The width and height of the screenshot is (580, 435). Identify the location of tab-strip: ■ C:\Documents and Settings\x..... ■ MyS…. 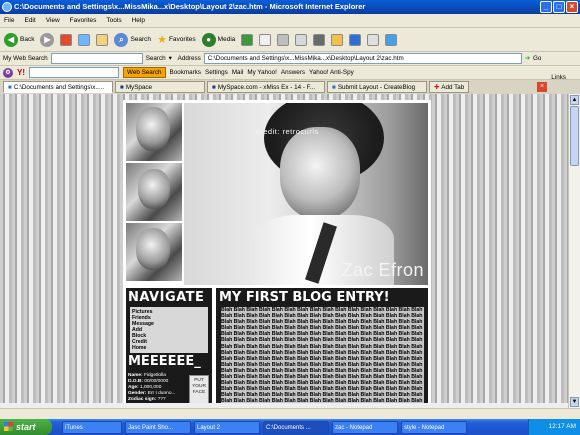
(290, 87).